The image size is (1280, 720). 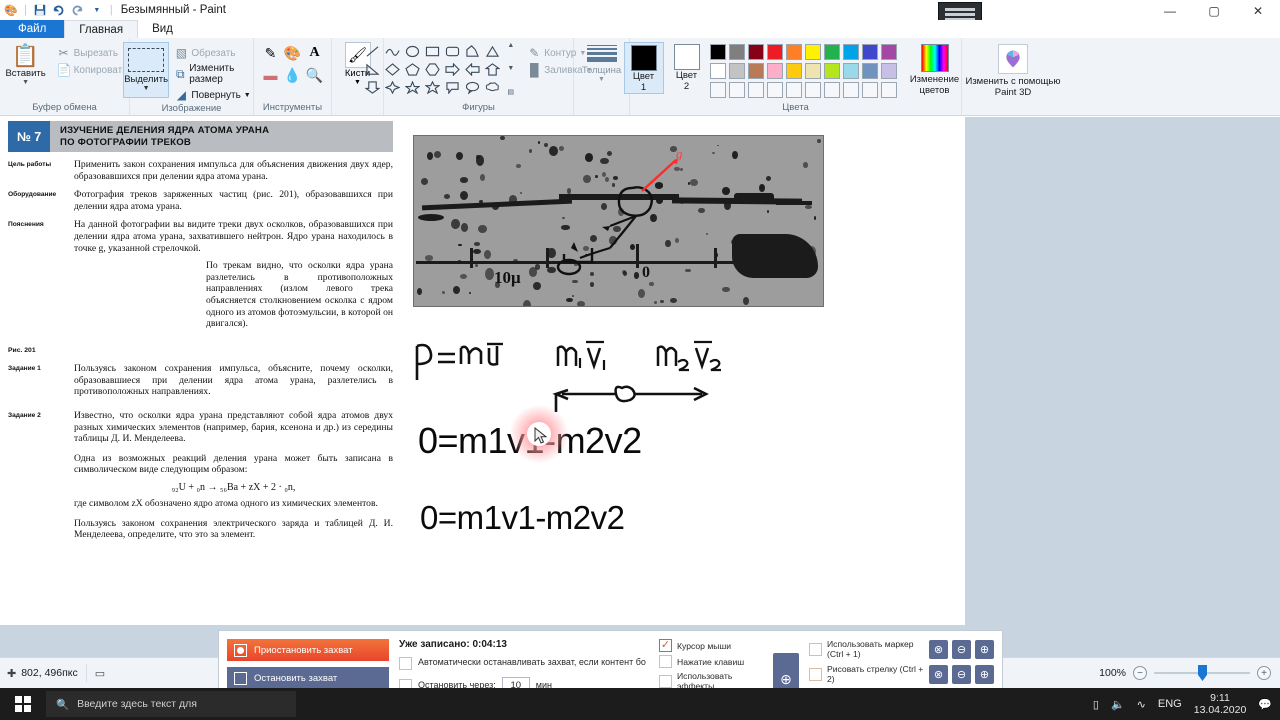 What do you see at coordinates (308, 650) in the screenshot?
I see `pause-capture-button: Приостановить захват` at bounding box center [308, 650].